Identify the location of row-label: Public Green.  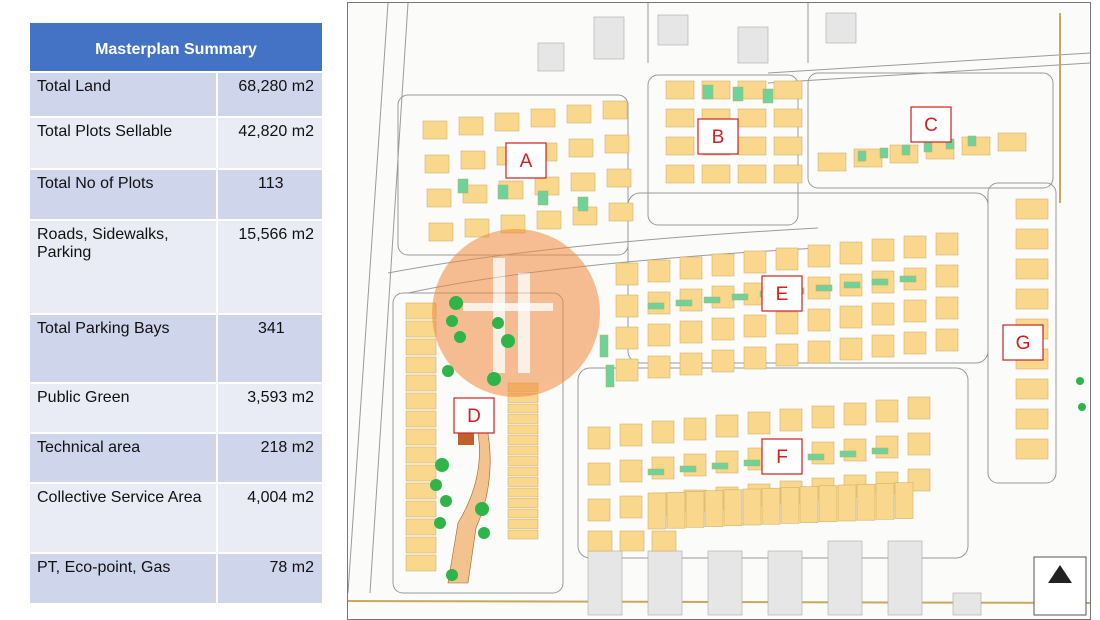
(123, 408).